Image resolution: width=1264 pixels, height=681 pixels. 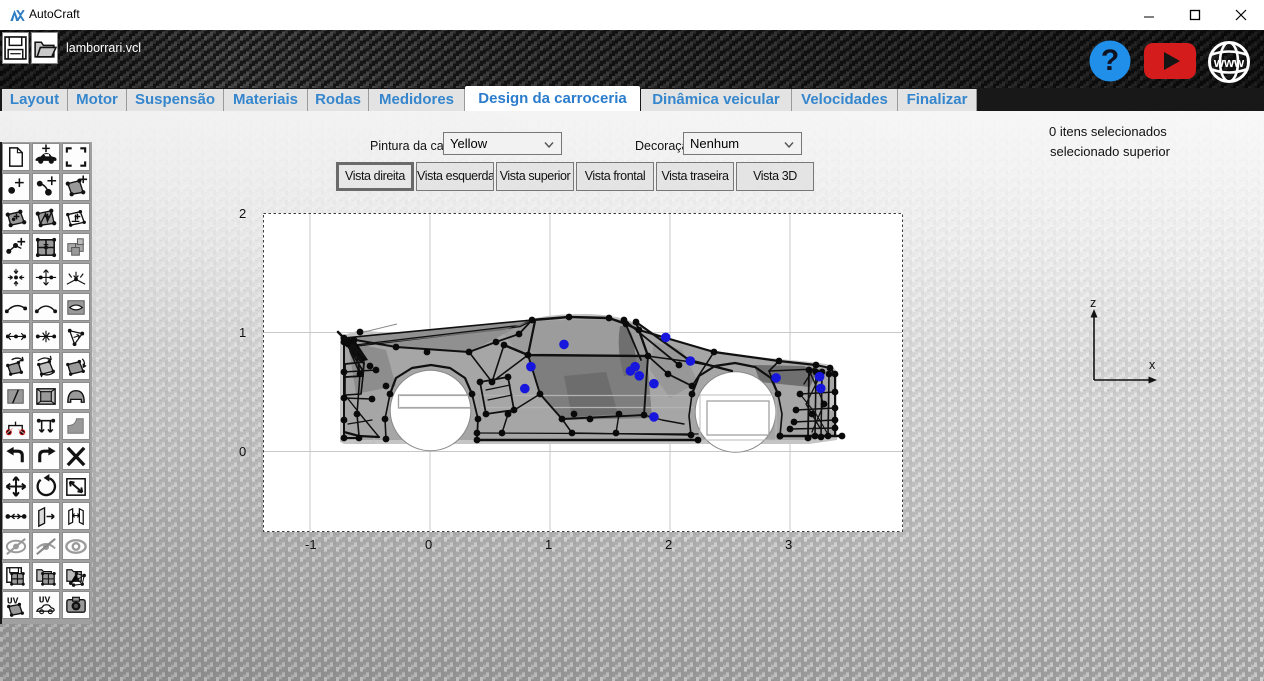 What do you see at coordinates (1152, 365) in the screenshot?
I see `svg-text: x` at bounding box center [1152, 365].